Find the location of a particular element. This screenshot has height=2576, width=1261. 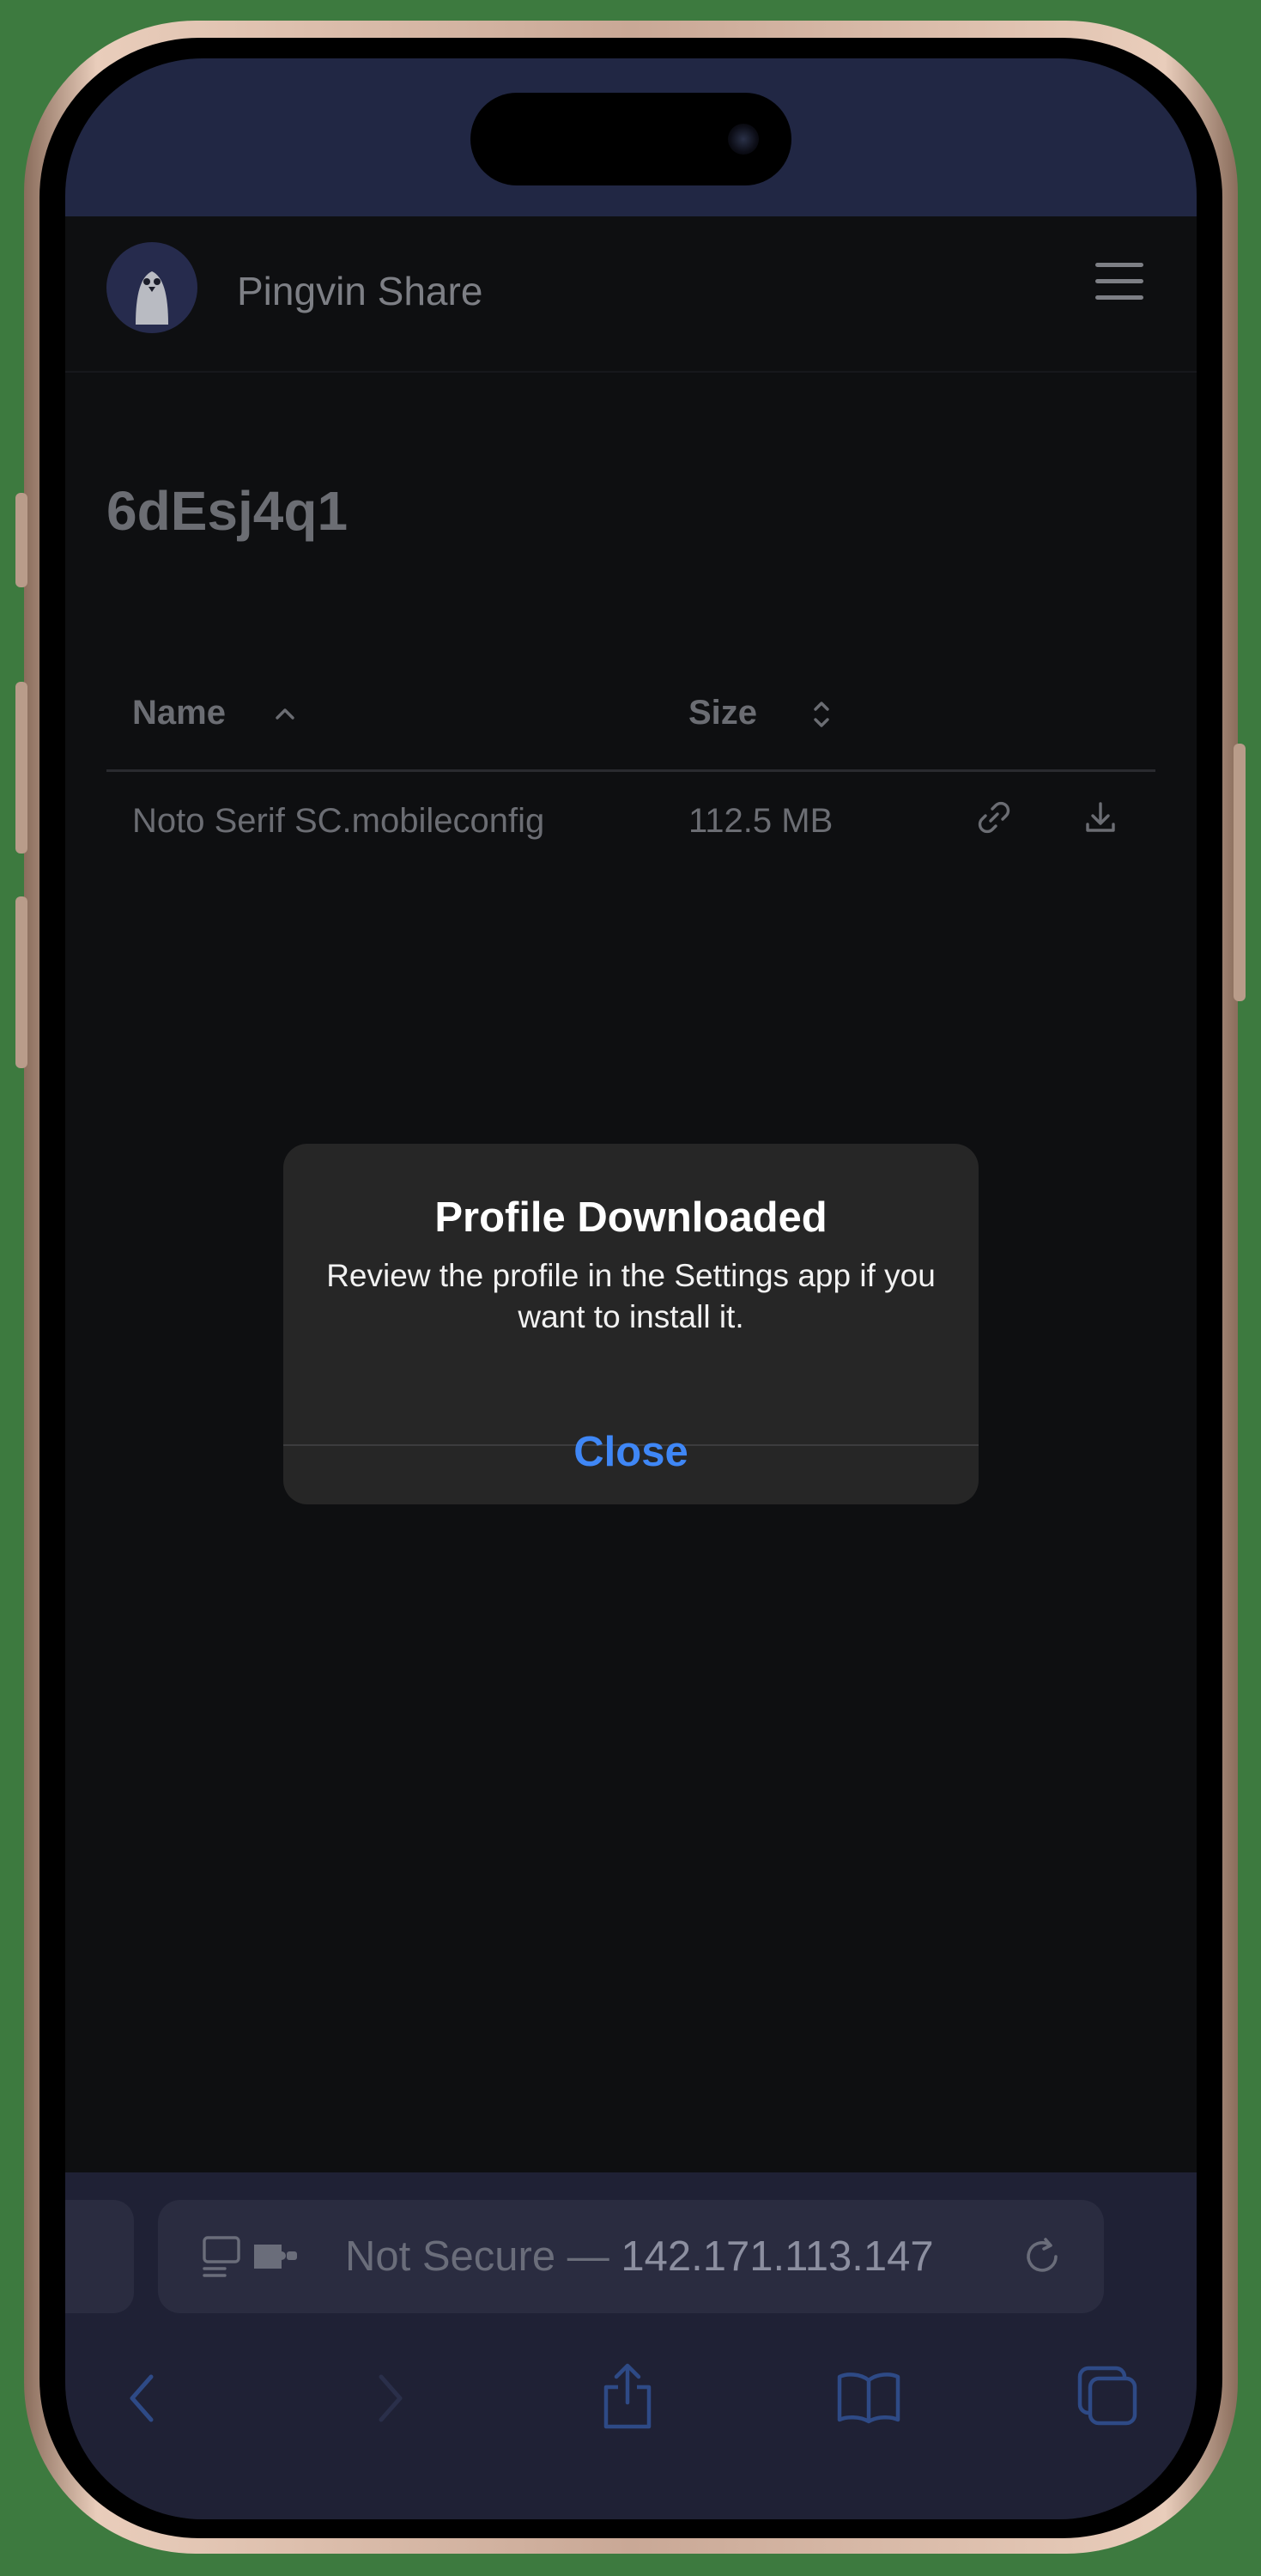

url-host: 142.171.113.147 is located at coordinates (778, 2257).